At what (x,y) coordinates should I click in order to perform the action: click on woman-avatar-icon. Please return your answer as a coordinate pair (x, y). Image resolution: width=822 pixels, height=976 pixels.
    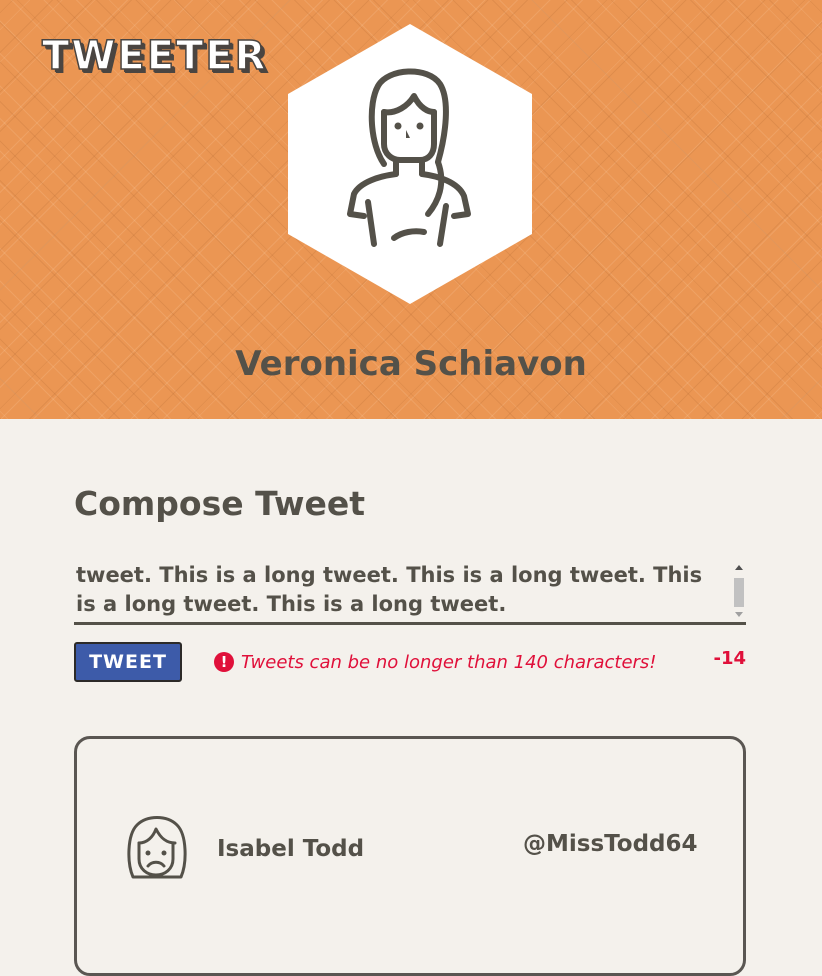
    Looking at the image, I should click on (410, 164).